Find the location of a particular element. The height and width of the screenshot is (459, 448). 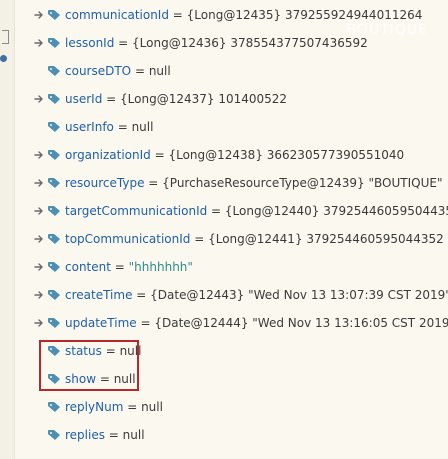

highlight-box is located at coordinates (89, 365).